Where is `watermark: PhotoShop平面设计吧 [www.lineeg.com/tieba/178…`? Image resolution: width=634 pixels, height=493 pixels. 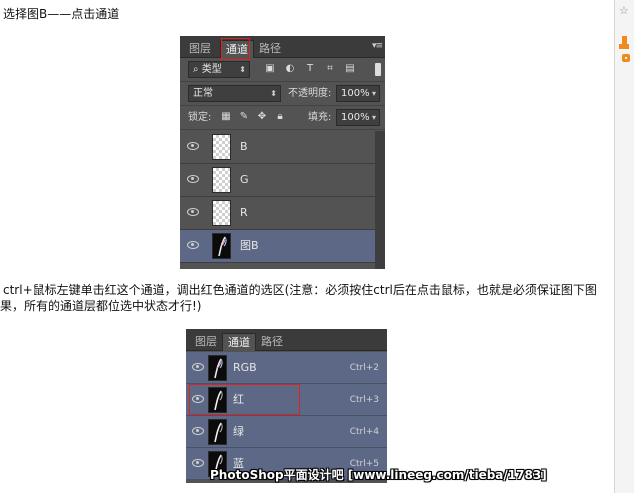 watermark: PhotoShop平面设计吧 [www.lineeg.com/tieba/178… is located at coordinates (378, 475).